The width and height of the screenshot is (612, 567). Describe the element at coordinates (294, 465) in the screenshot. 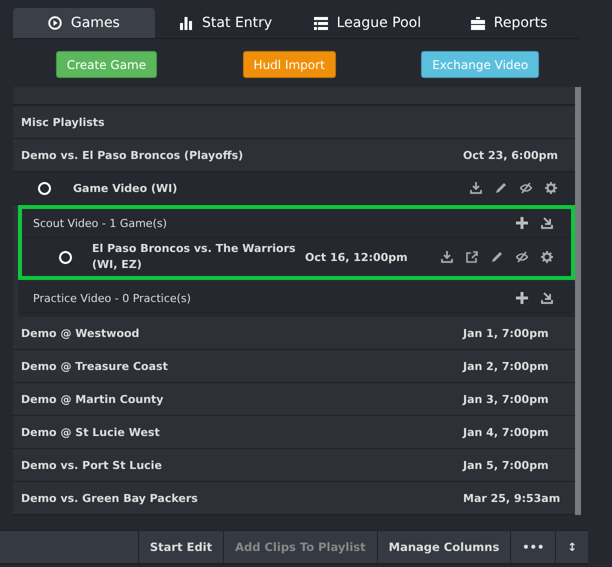

I see `game-row: Demo vs. Port St Lucie Jan 5, 7:00pm` at that location.